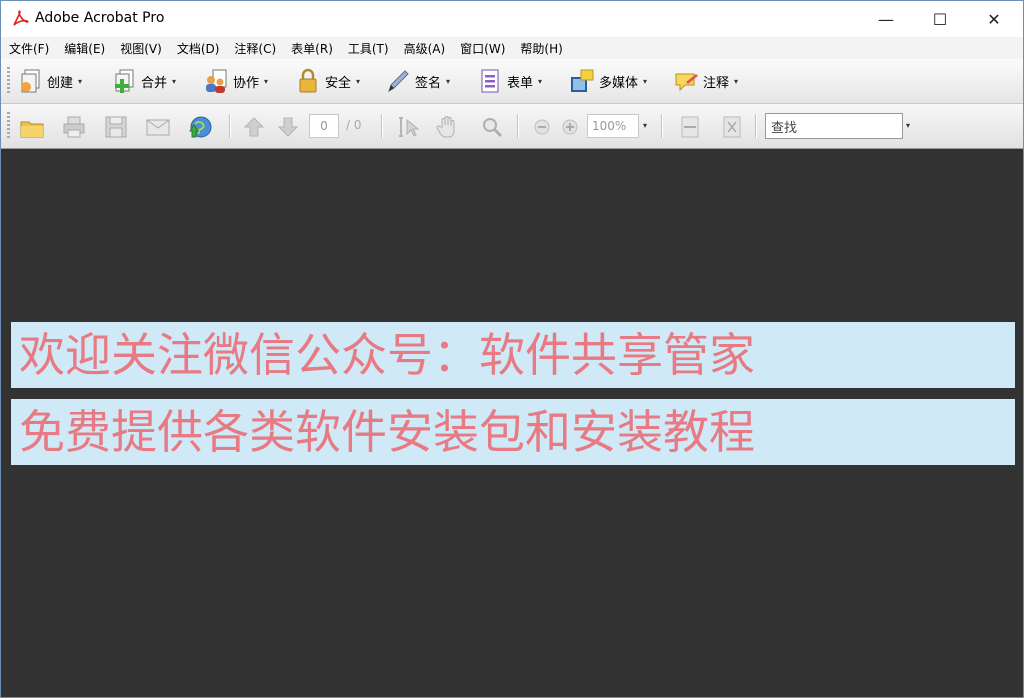 The width and height of the screenshot is (1024, 698). I want to click on window-title: Adobe Acrobat Pro, so click(100, 18).